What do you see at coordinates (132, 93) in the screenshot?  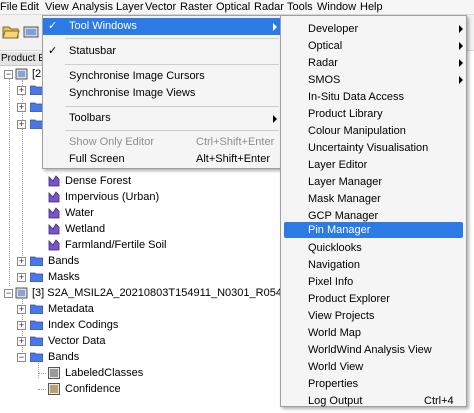 I see `menu-item-label: Synchronise Image Views` at bounding box center [132, 93].